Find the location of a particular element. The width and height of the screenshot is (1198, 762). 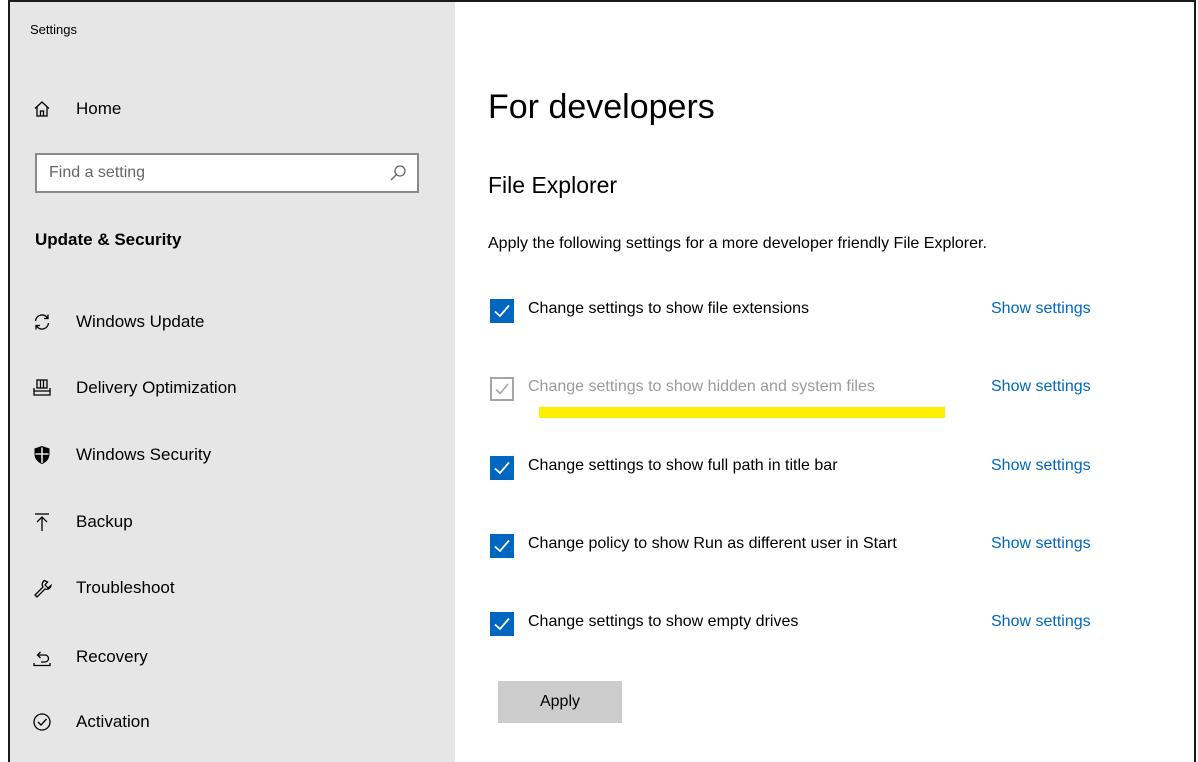

page-title: For developers is located at coordinates (601, 107).